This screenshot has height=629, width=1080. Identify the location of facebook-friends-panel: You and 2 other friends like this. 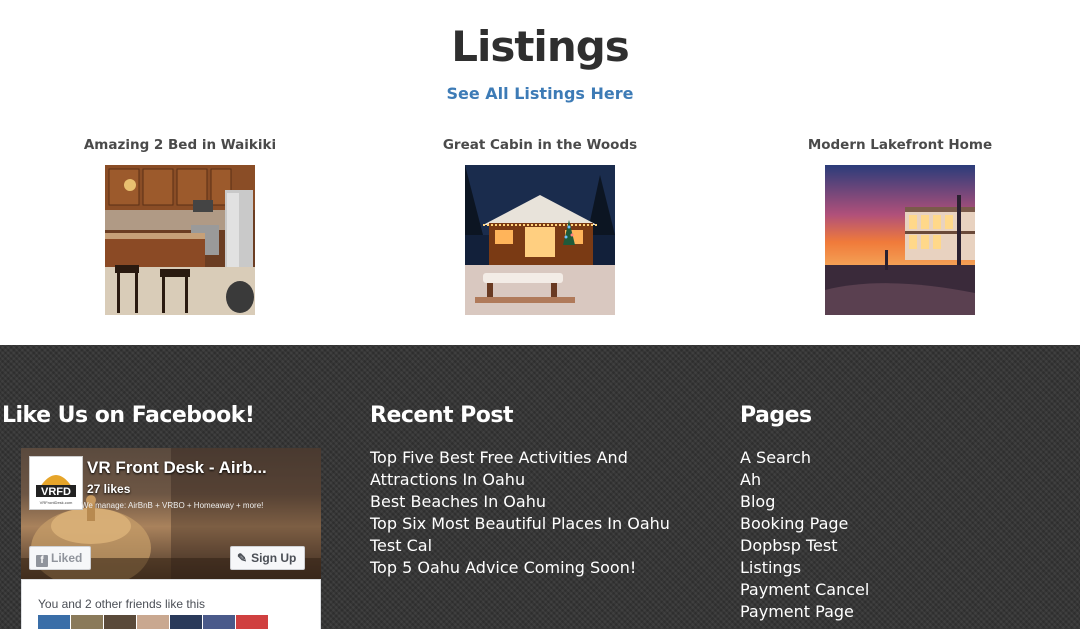
(171, 604).